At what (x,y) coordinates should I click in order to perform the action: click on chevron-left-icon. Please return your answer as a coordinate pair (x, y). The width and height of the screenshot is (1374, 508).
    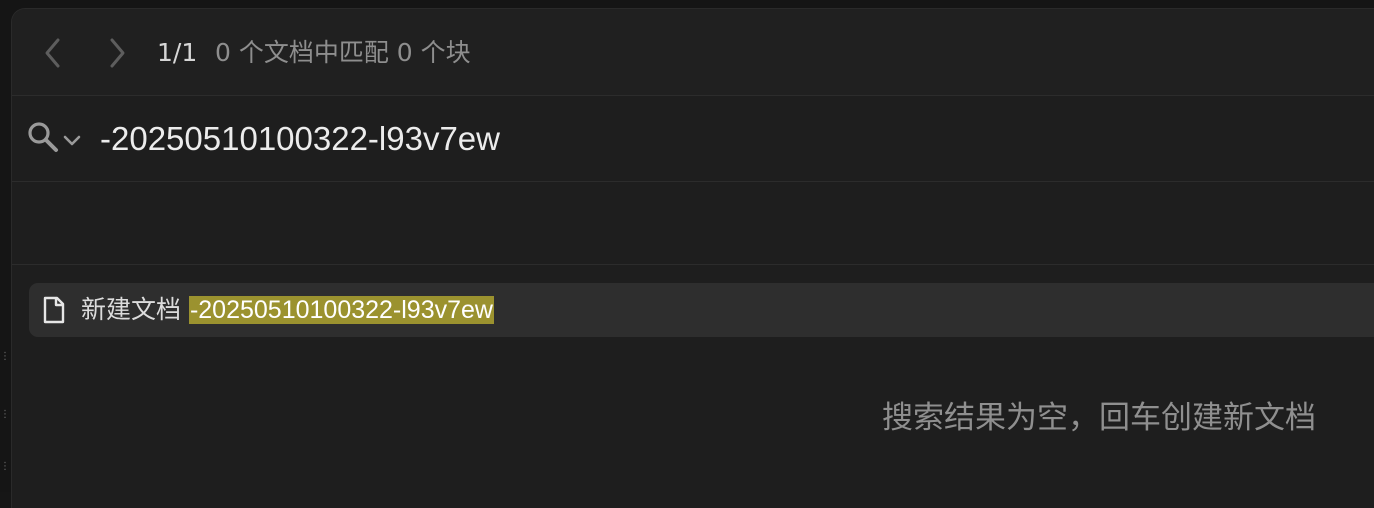
    Looking at the image, I should click on (52, 53).